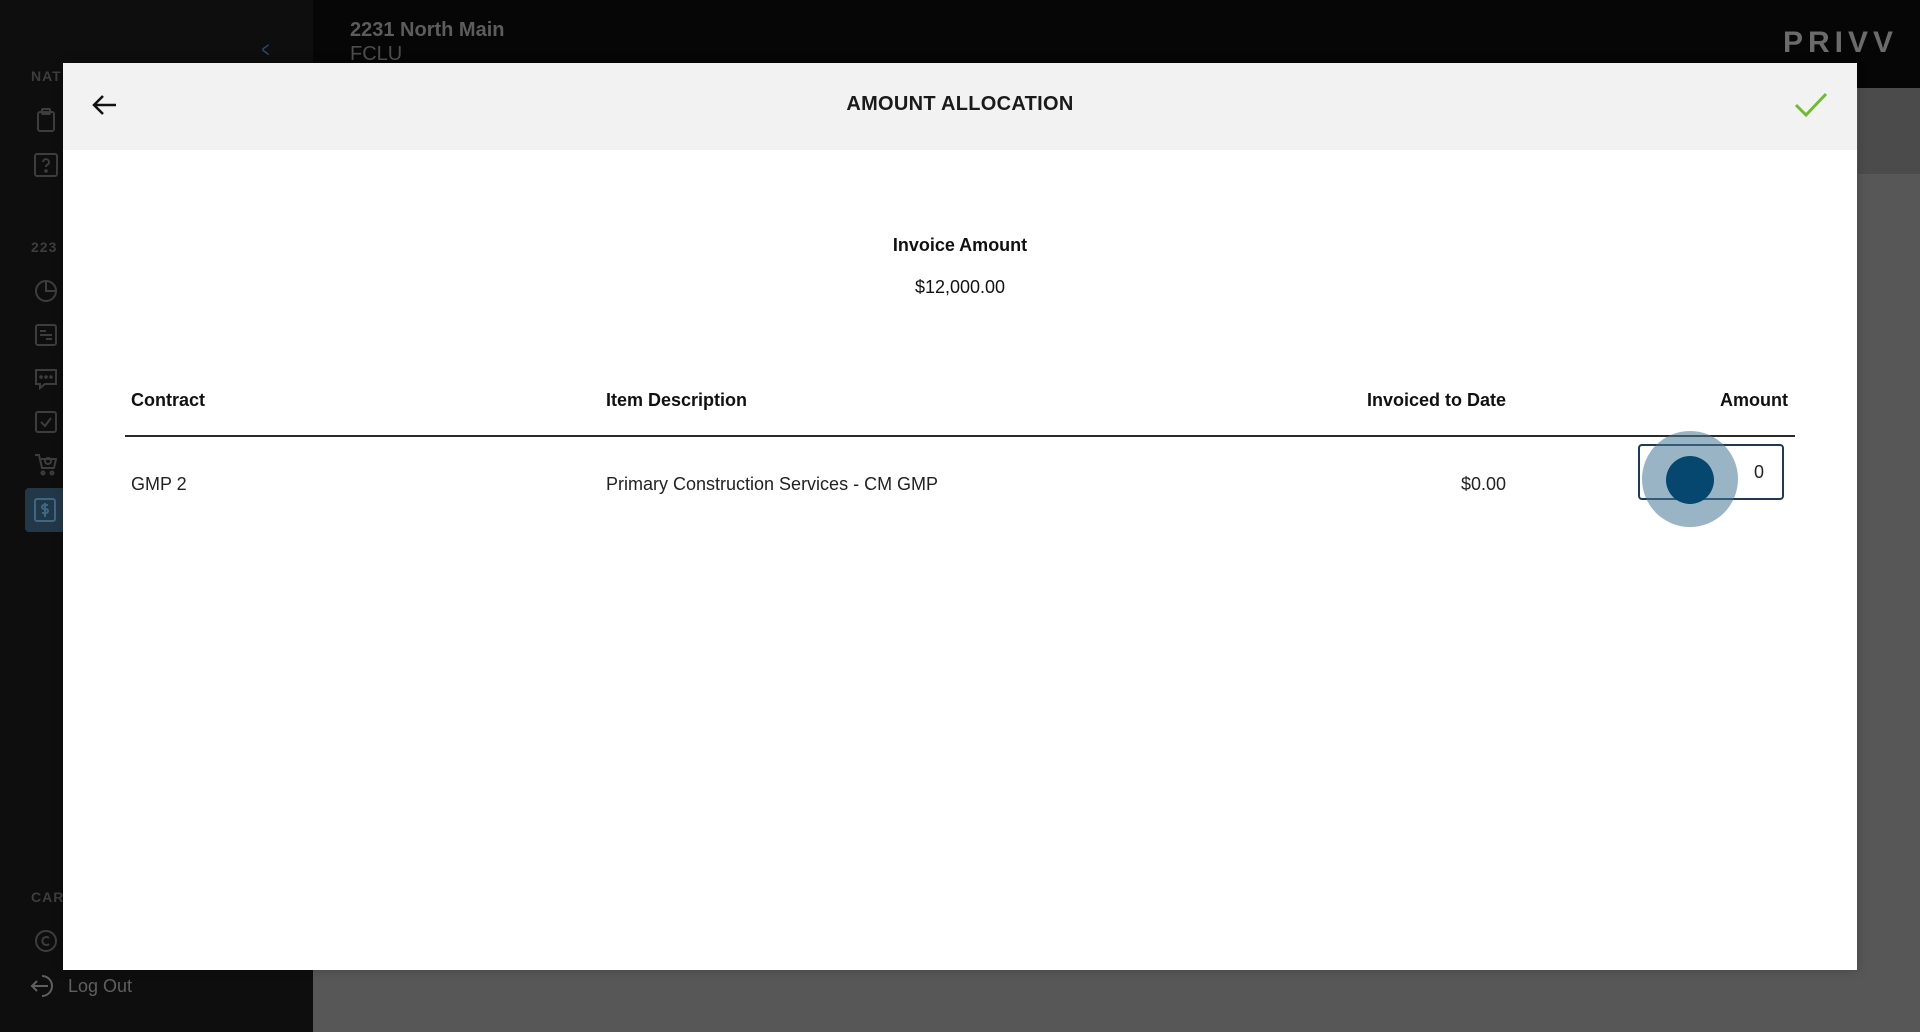 This screenshot has height=1032, width=1920. What do you see at coordinates (677, 400) in the screenshot?
I see `header-item-description: Item Description` at bounding box center [677, 400].